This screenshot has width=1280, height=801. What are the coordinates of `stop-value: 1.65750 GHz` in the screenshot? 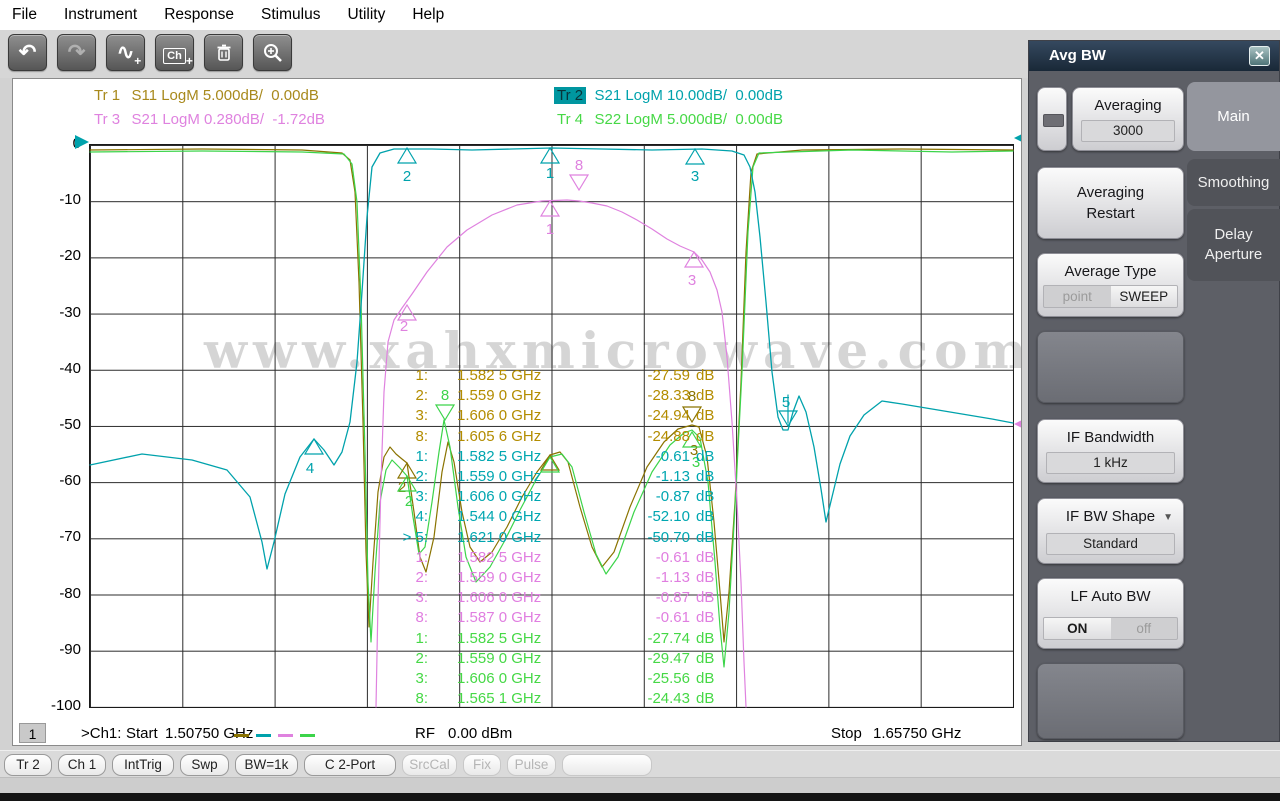 It's located at (917, 733).